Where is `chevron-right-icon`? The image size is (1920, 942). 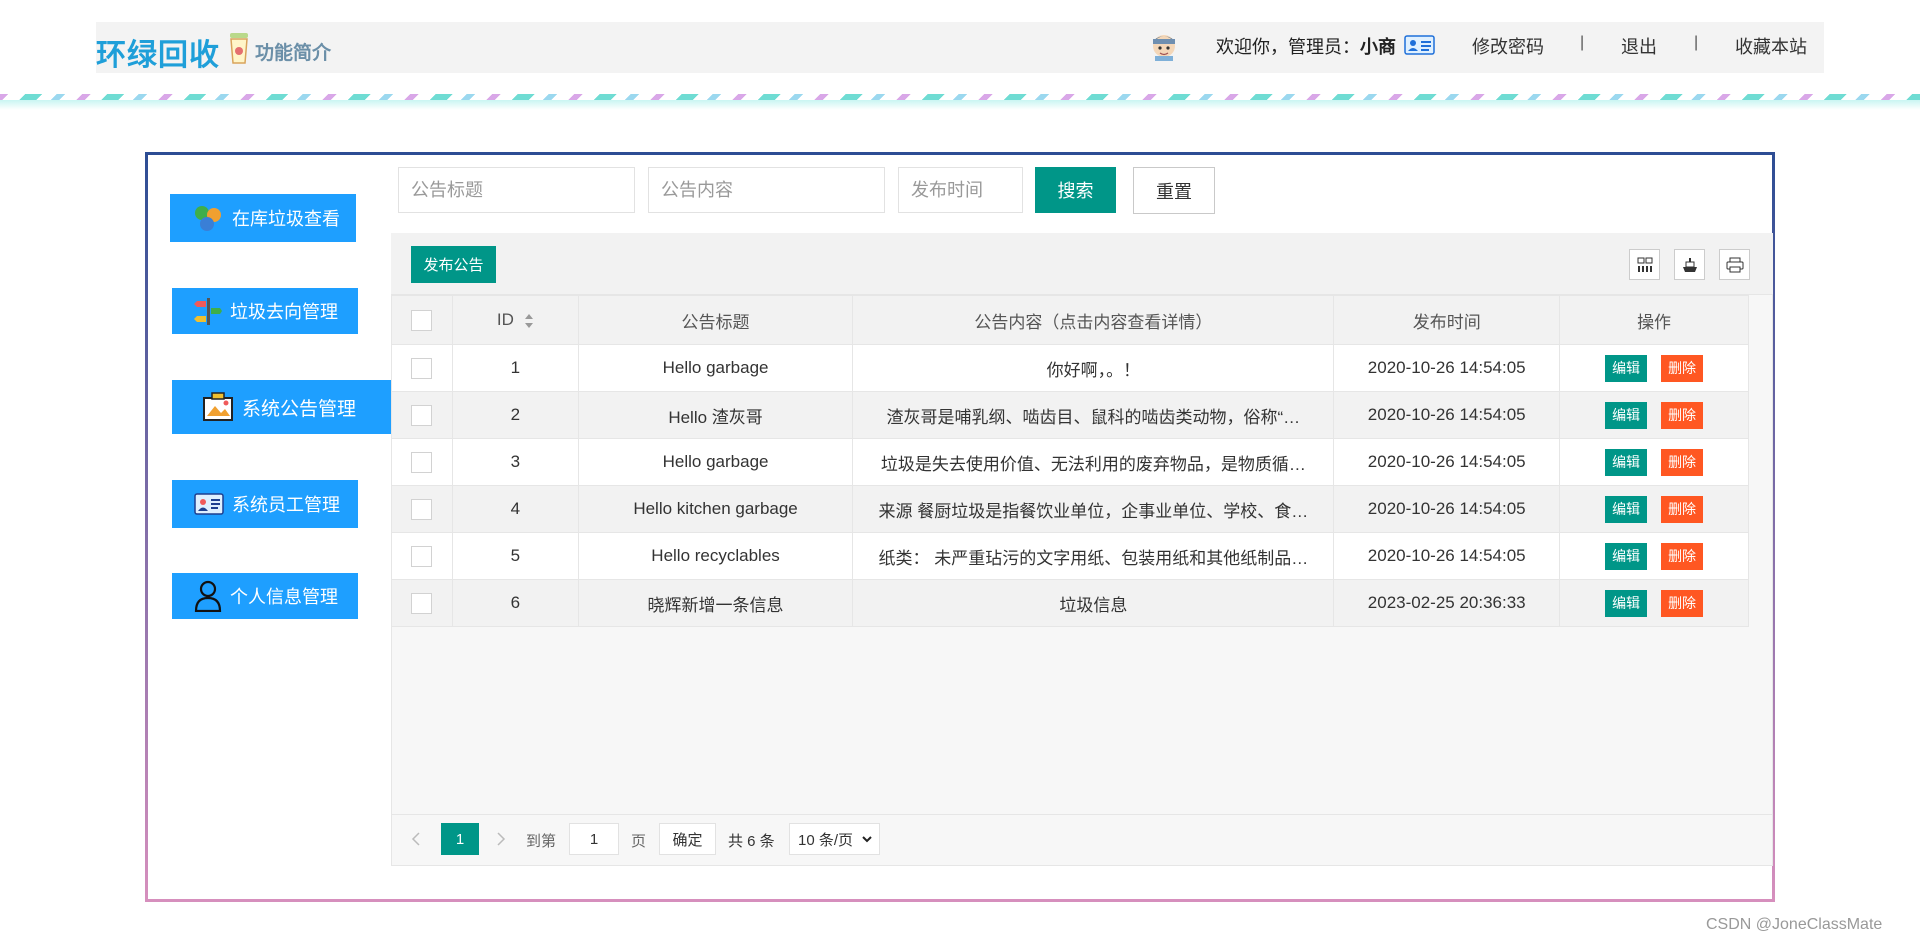
chevron-right-icon is located at coordinates (501, 839).